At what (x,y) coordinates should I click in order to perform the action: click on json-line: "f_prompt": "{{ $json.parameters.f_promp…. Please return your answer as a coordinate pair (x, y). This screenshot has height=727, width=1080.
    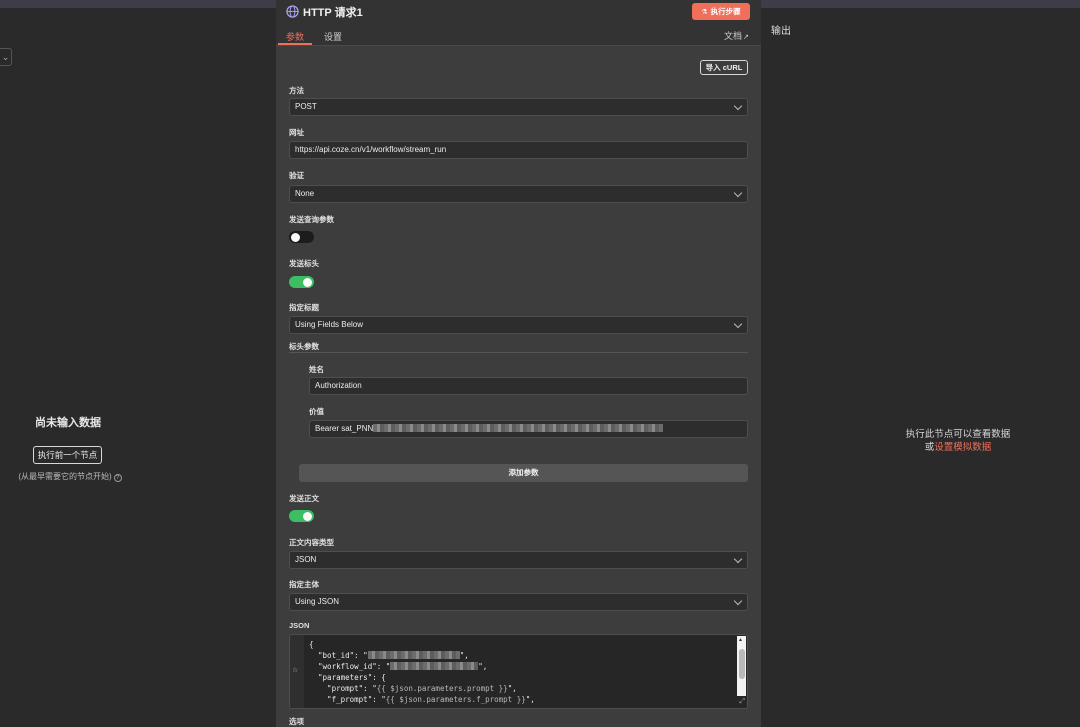
    Looking at the image, I should click on (422, 699).